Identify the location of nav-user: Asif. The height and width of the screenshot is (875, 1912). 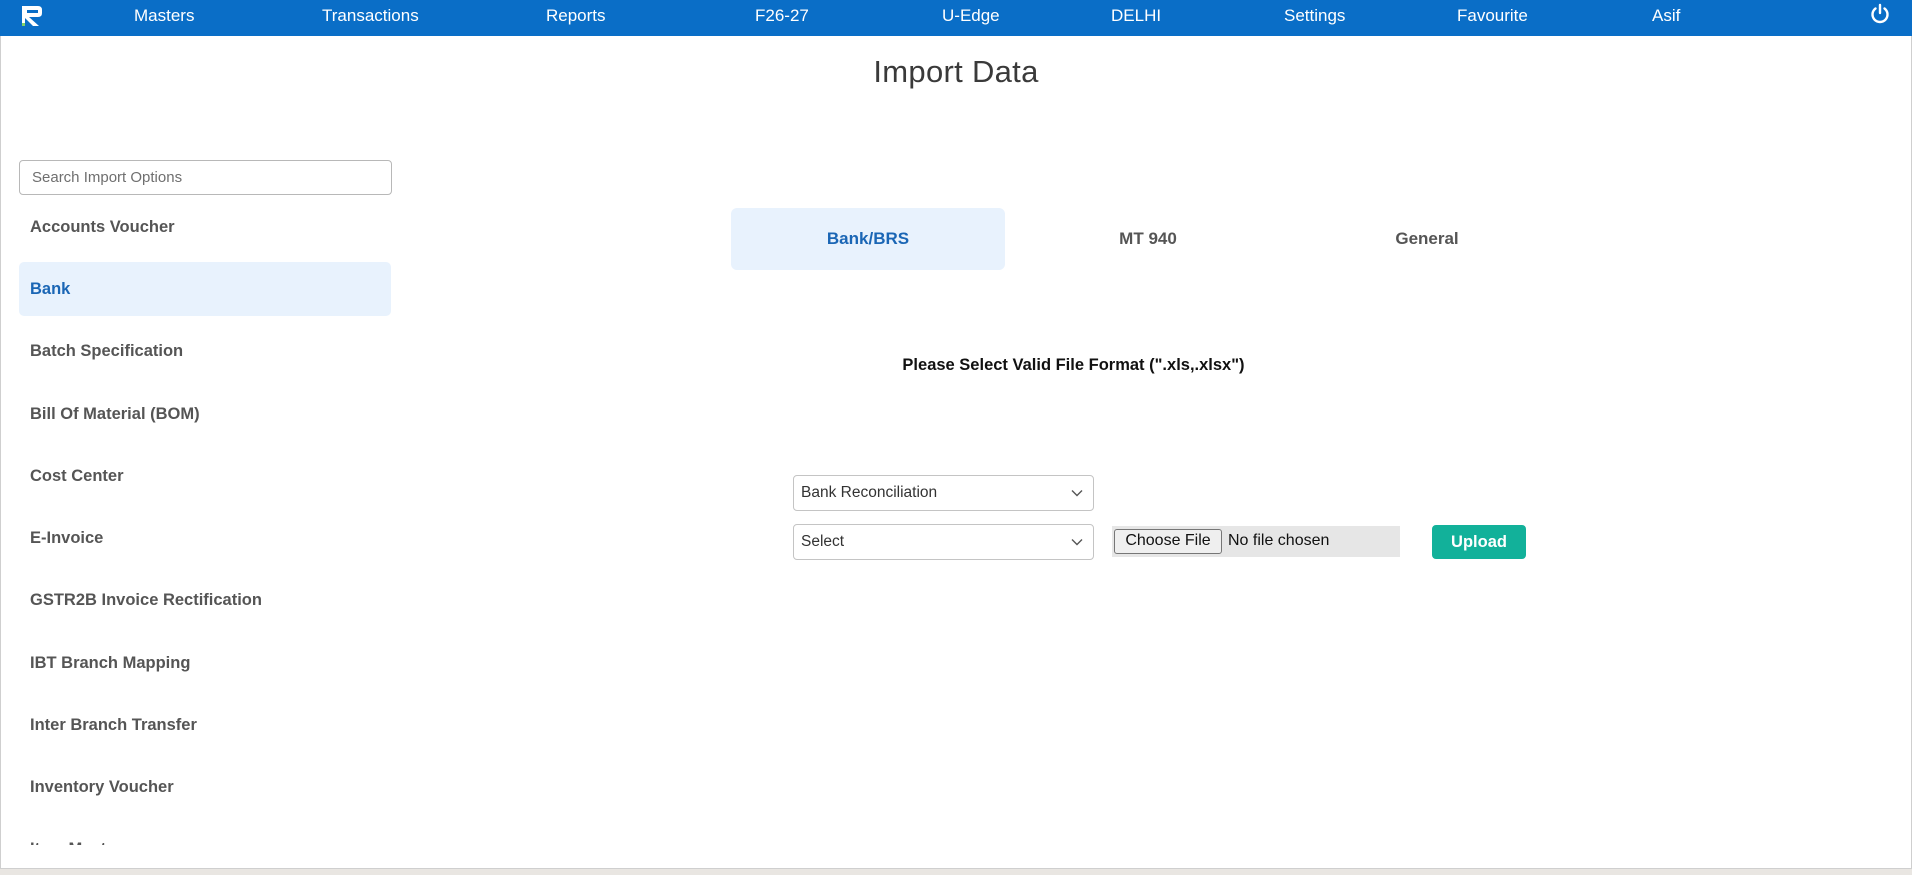
(1666, 16).